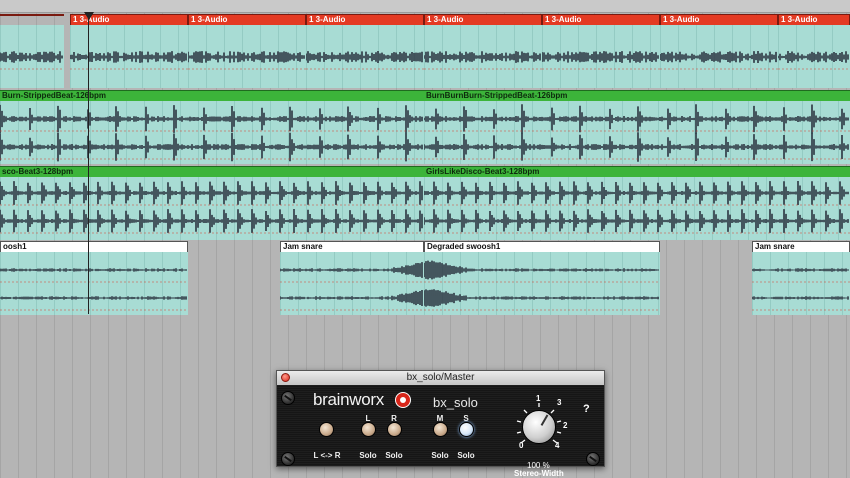  I want to click on knob-tick-4: 4, so click(557, 445).